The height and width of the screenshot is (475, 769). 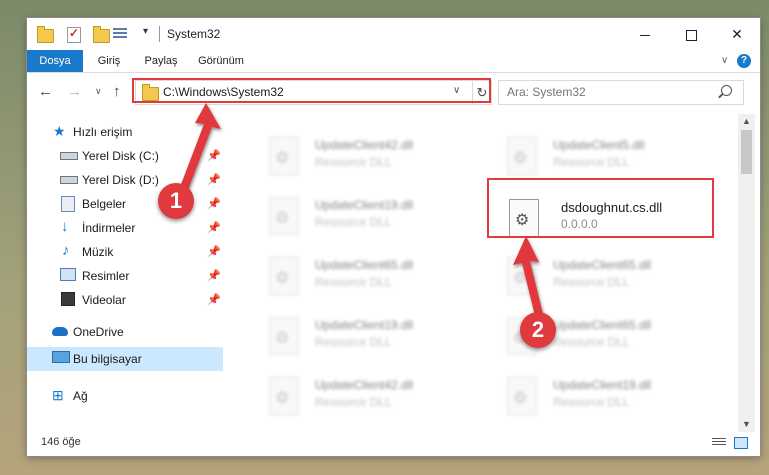 I want to click on step-2-badge: 2, so click(x=538, y=330).